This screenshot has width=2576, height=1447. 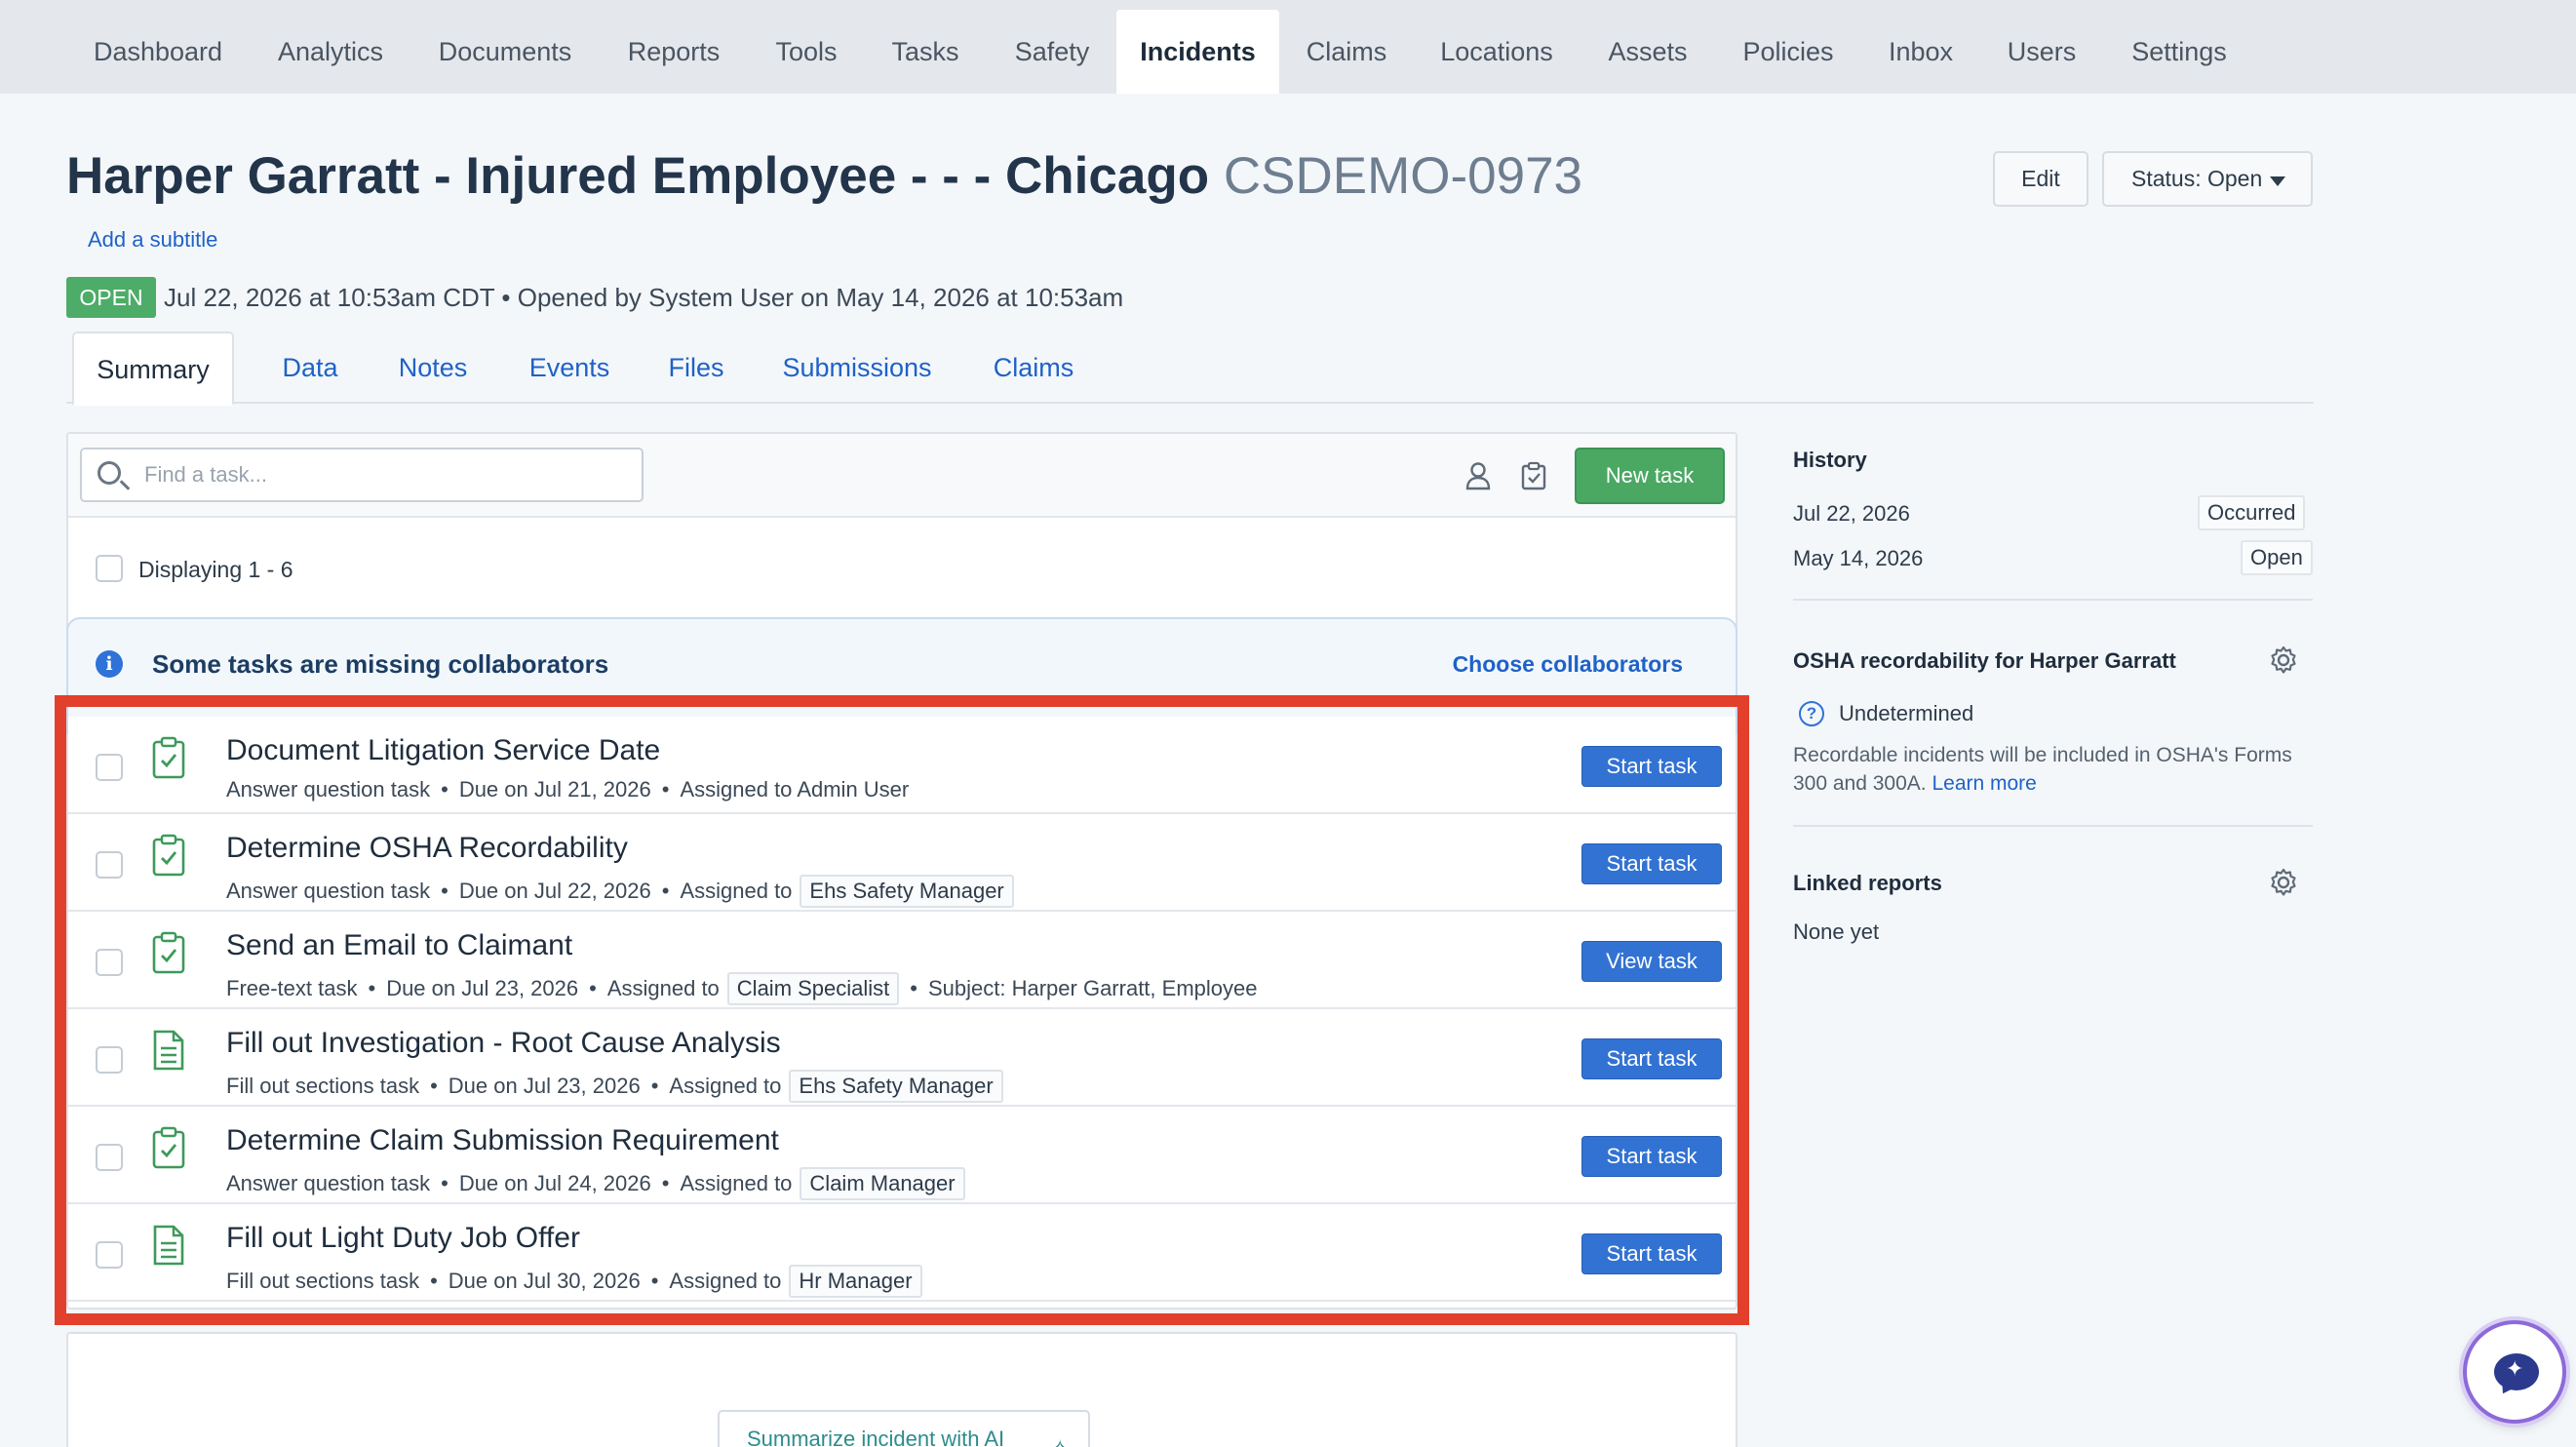 I want to click on task-name: Document Litigation Service Date, so click(x=443, y=750).